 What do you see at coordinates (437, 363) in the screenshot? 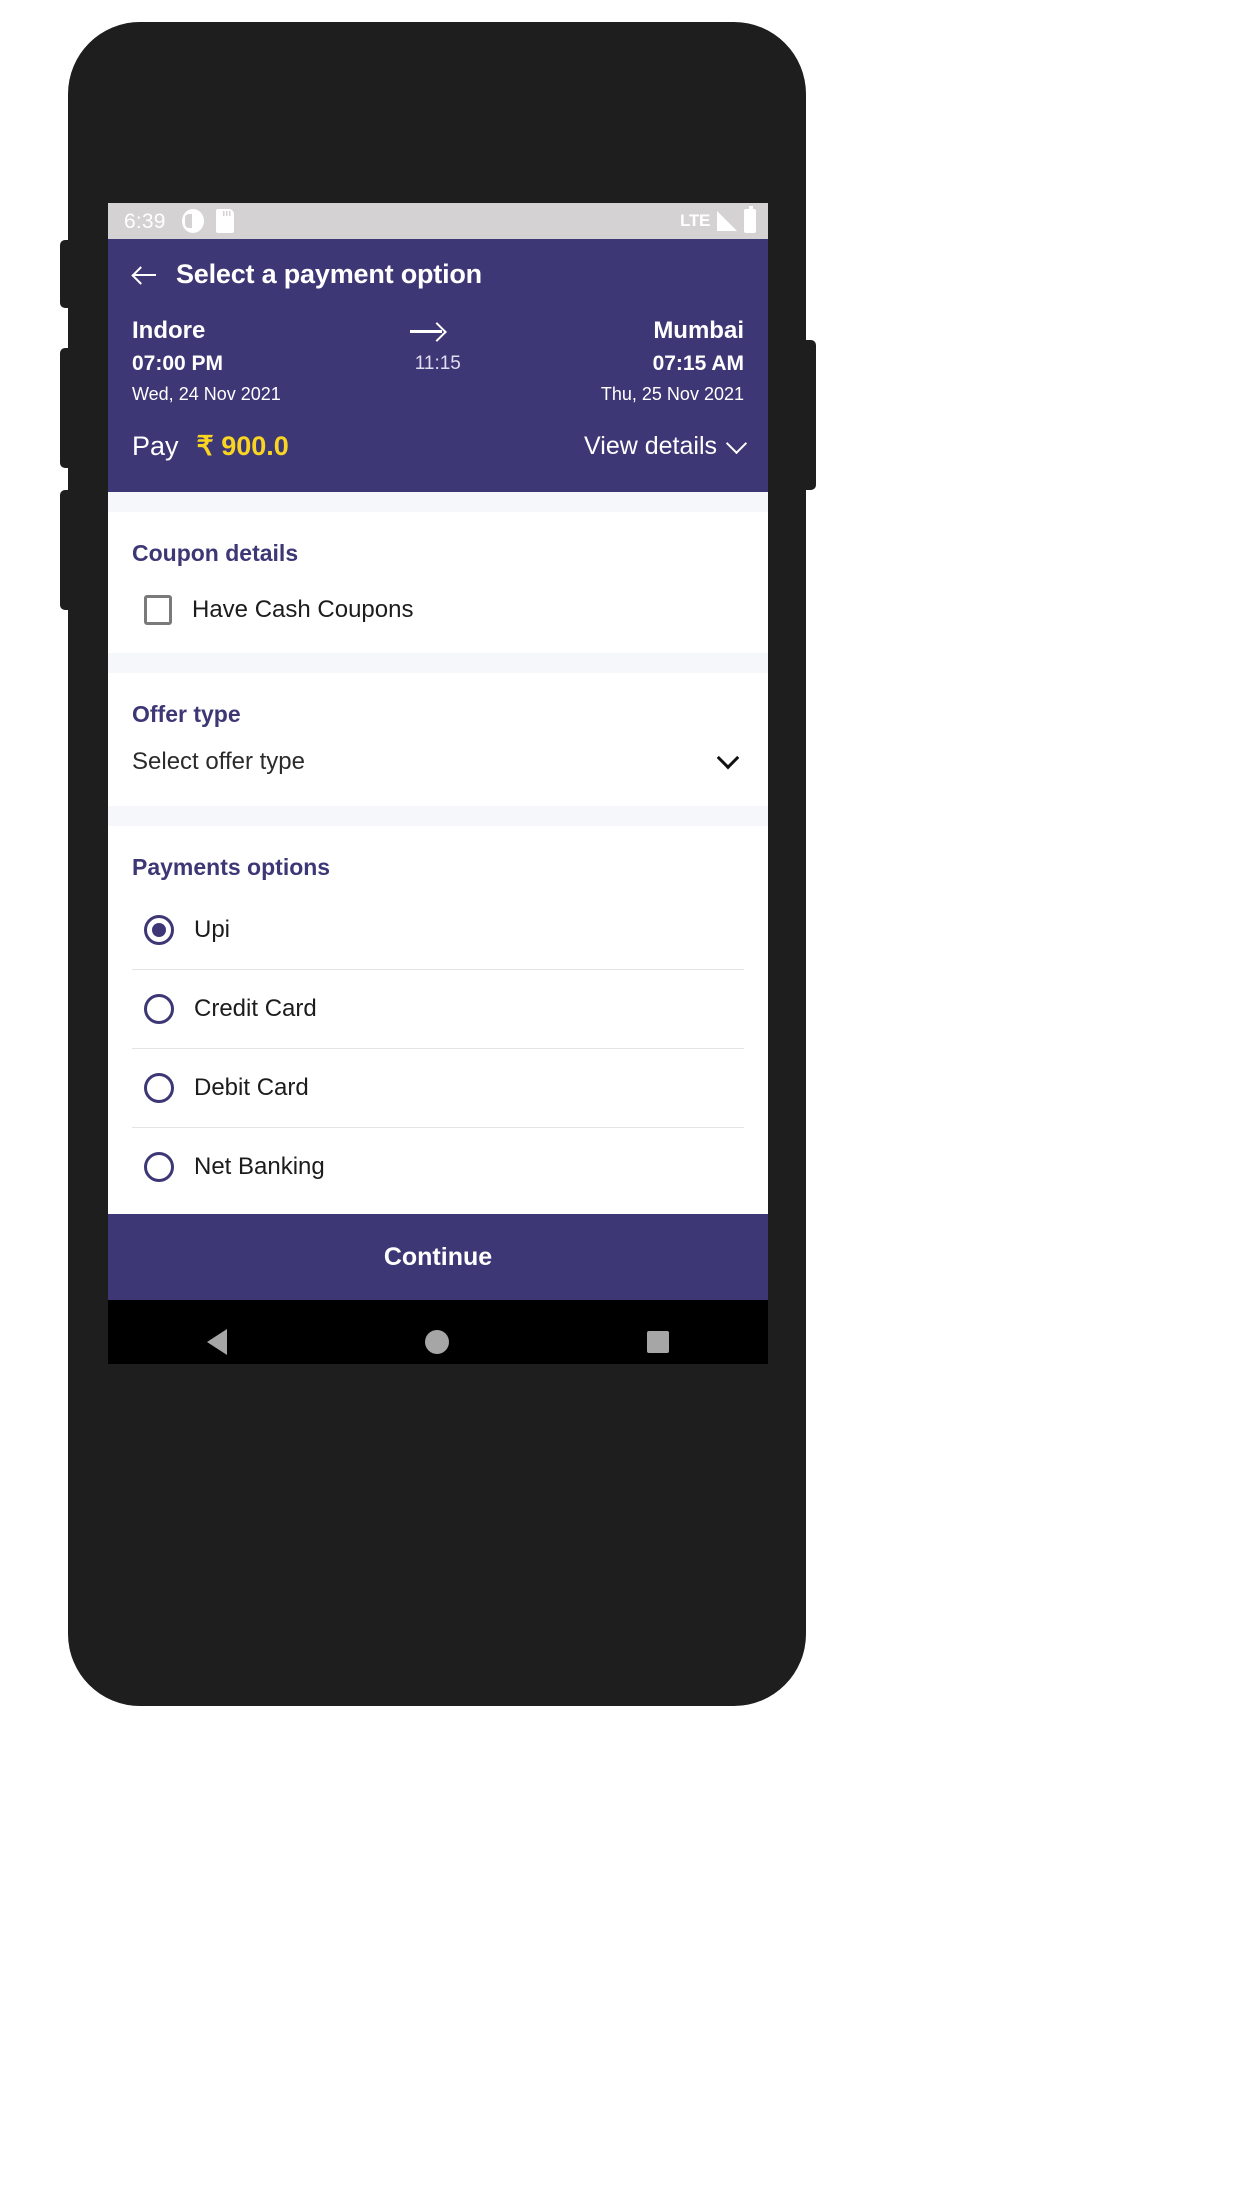
I see `journey-duration: 11:15` at bounding box center [437, 363].